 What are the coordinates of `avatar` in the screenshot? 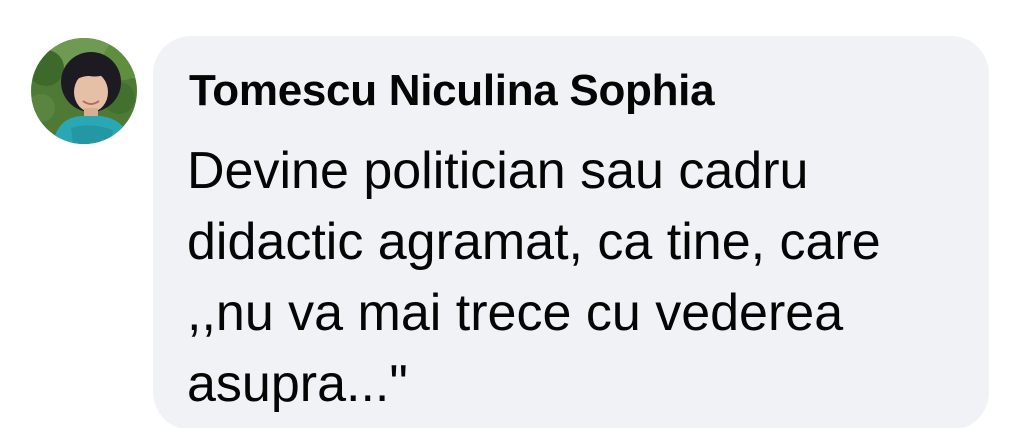 It's located at (84, 91).